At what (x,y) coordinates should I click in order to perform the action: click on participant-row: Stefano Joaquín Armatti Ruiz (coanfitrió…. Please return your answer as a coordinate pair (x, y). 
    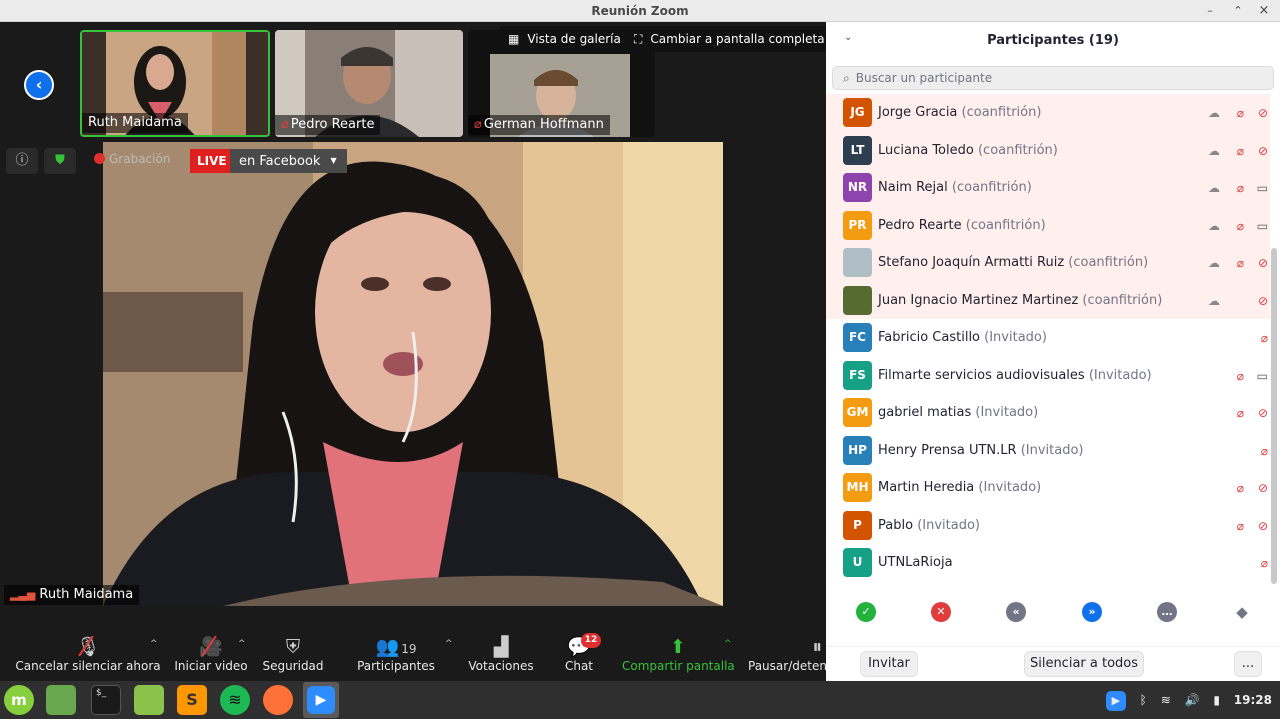
    Looking at the image, I should click on (1048, 263).